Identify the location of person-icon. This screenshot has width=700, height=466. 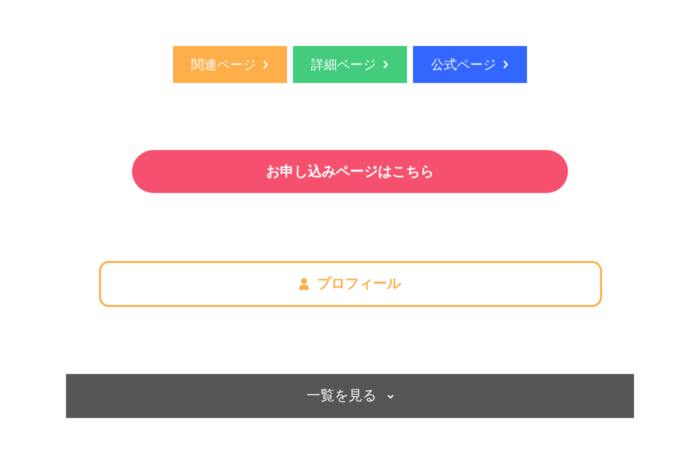
(304, 284).